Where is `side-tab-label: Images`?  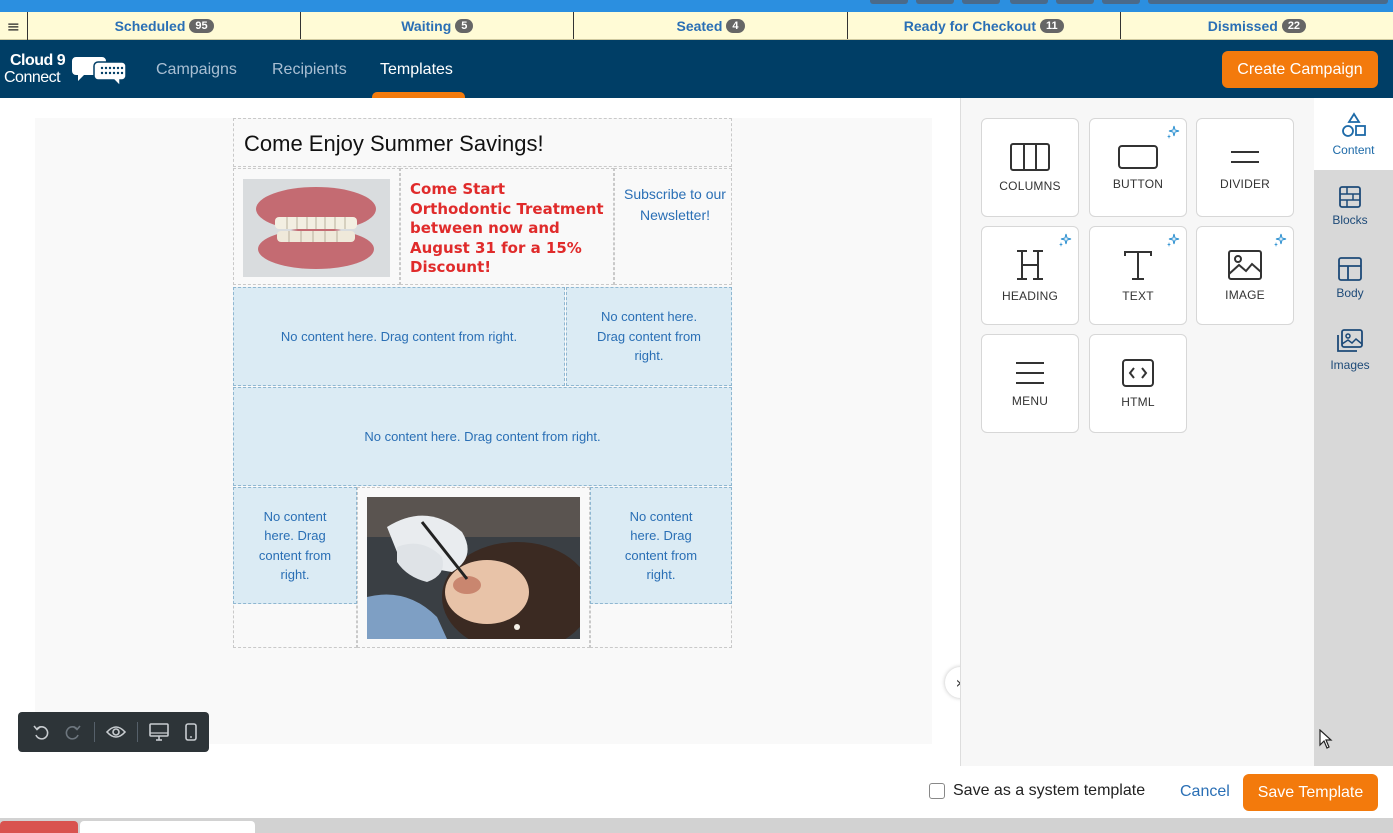 side-tab-label: Images is located at coordinates (1350, 364).